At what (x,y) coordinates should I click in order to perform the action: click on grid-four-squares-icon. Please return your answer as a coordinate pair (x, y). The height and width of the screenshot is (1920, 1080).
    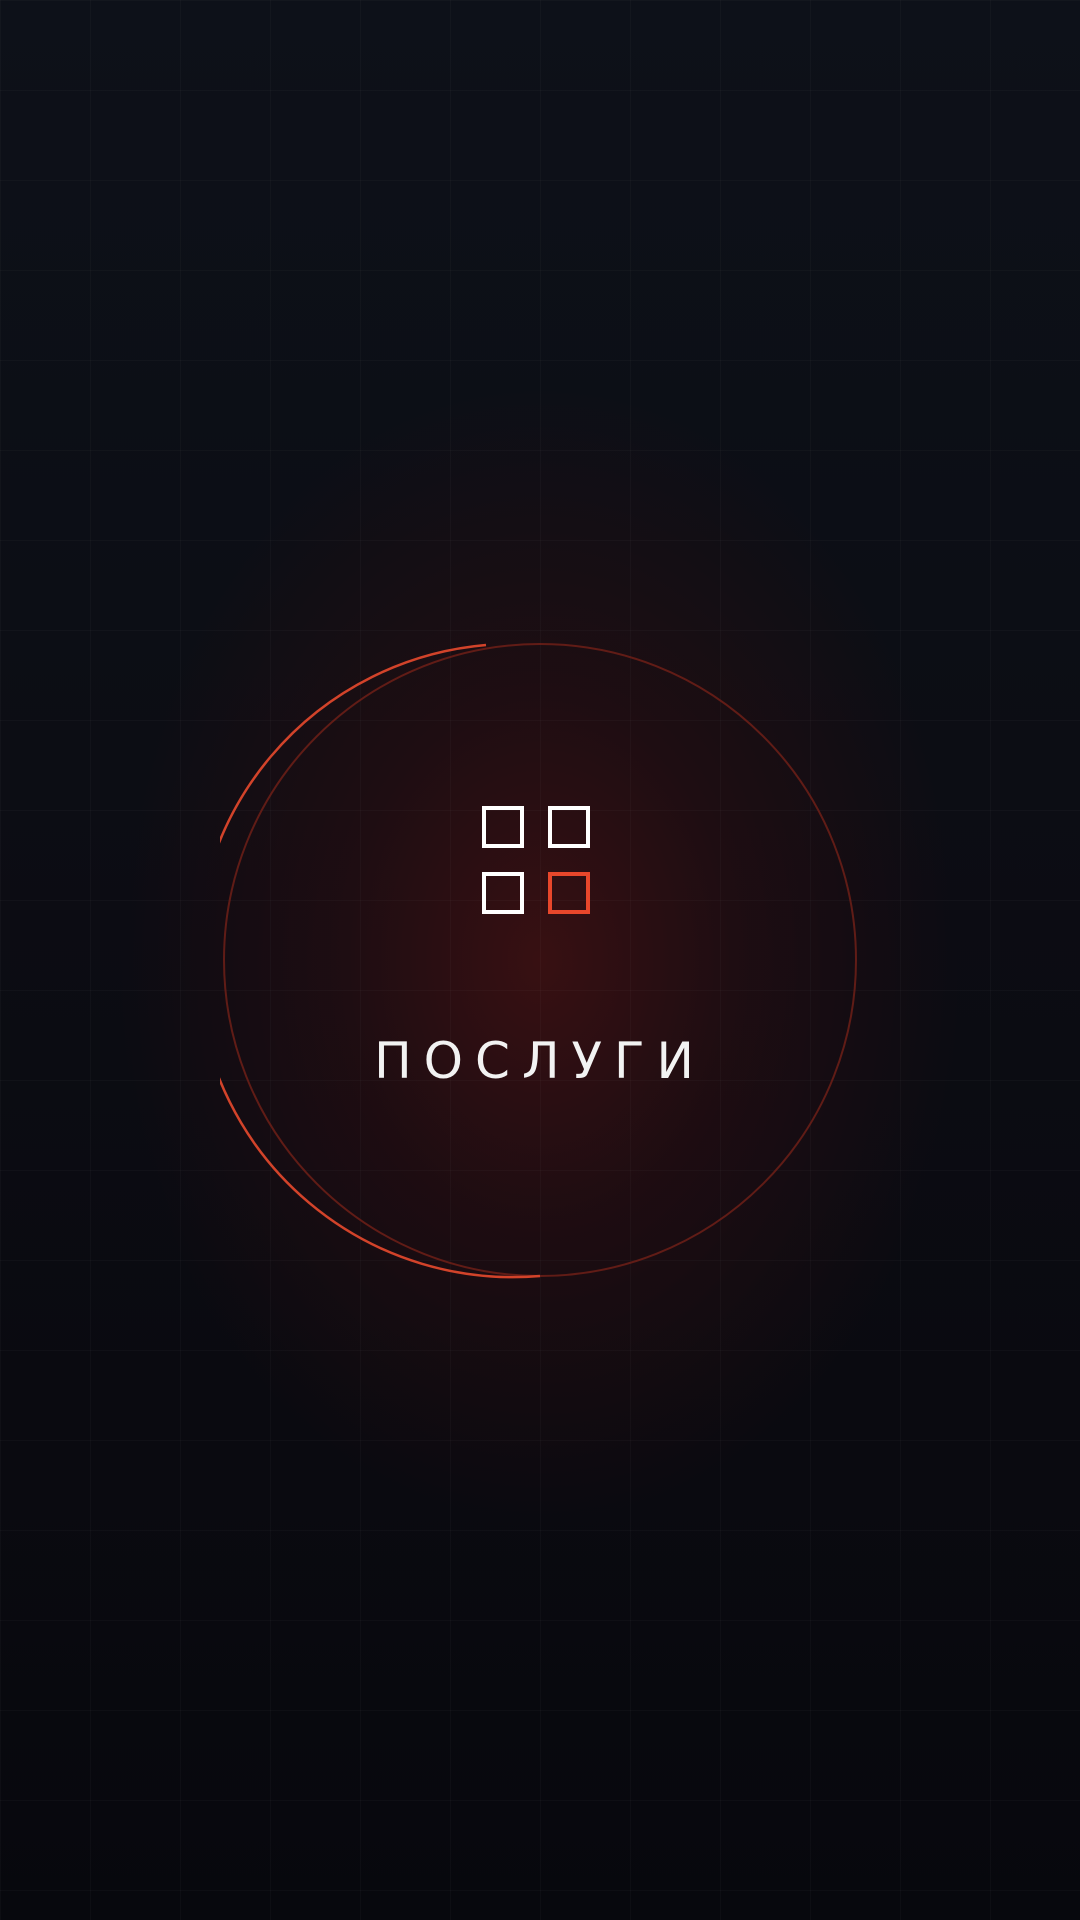
    Looking at the image, I should click on (540, 864).